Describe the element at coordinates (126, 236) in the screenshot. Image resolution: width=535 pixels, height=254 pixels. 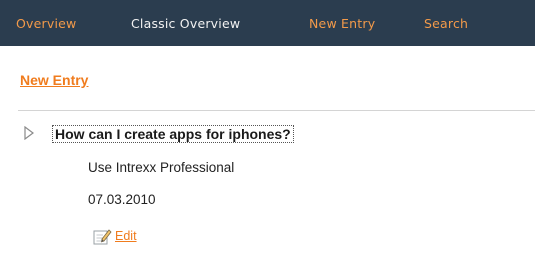
I see `edit-link: Edit` at that location.